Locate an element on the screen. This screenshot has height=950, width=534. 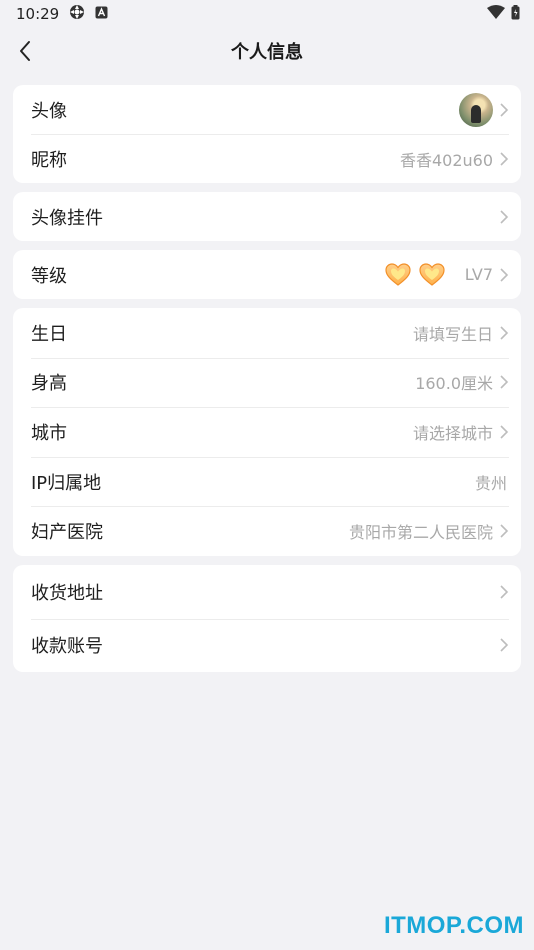
nickname-row: 昵称 香香402u60 is located at coordinates (267, 158).